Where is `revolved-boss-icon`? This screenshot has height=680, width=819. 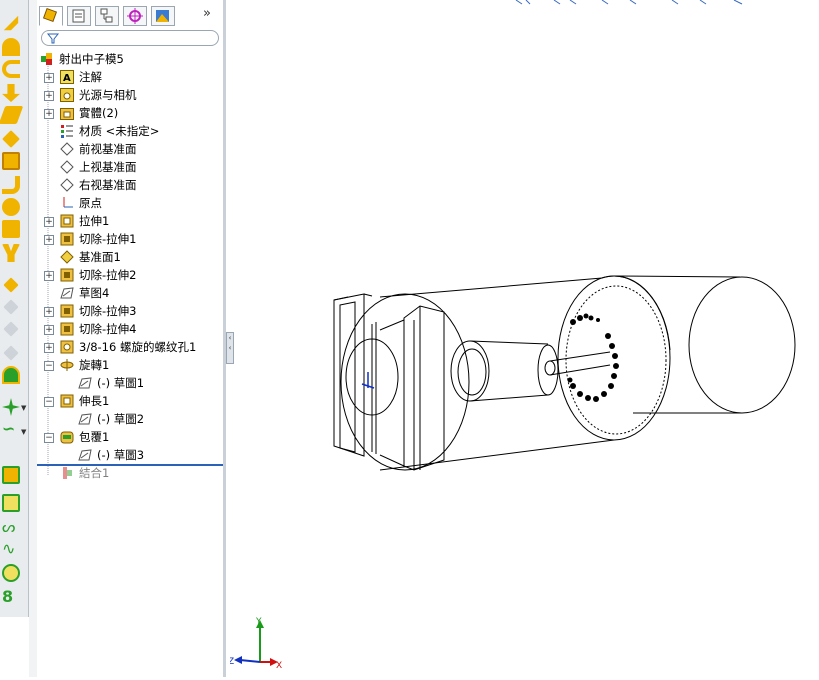
revolved-boss-icon is located at coordinates (11, 47).